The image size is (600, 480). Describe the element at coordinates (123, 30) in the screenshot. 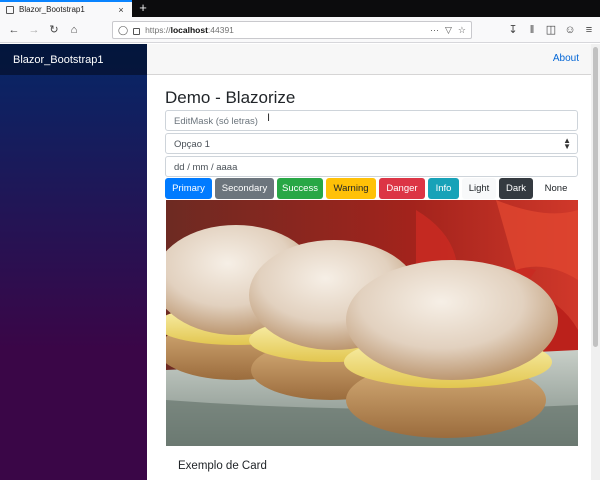

I see `shield-icon: ◯` at that location.